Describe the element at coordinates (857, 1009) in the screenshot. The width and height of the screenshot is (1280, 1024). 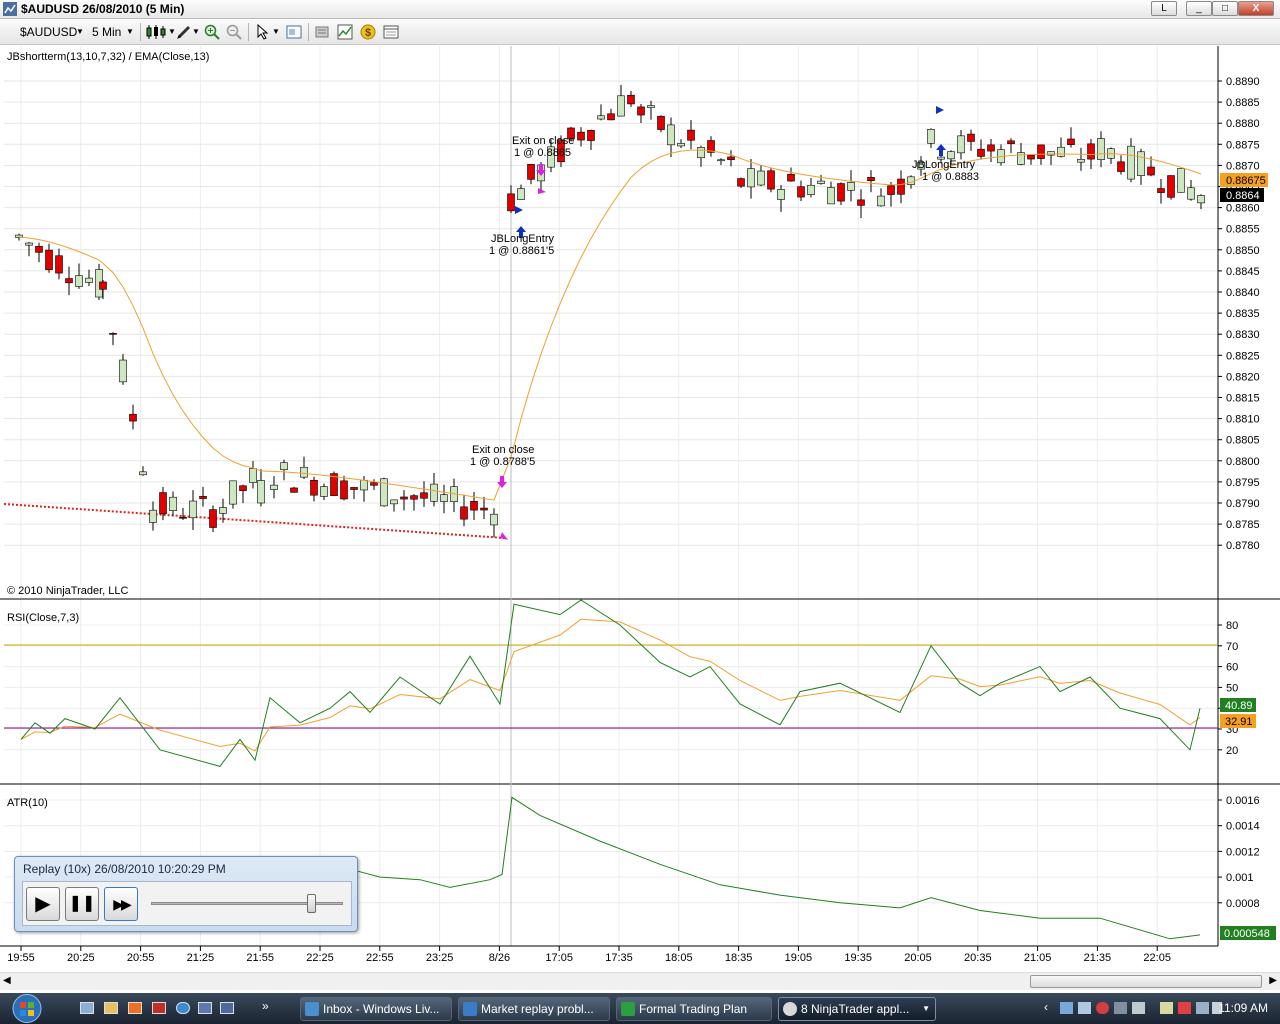
I see `taskbar-item-ninjatrader: 8 NinjaTrader appl... ▼` at that location.